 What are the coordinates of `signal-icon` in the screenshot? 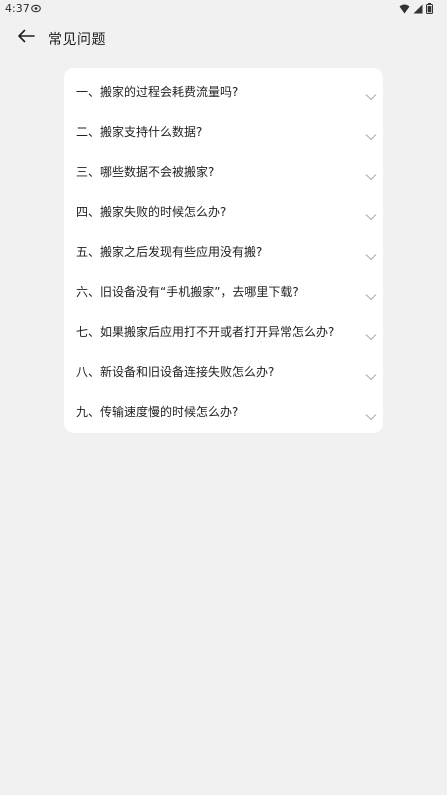 It's located at (418, 10).